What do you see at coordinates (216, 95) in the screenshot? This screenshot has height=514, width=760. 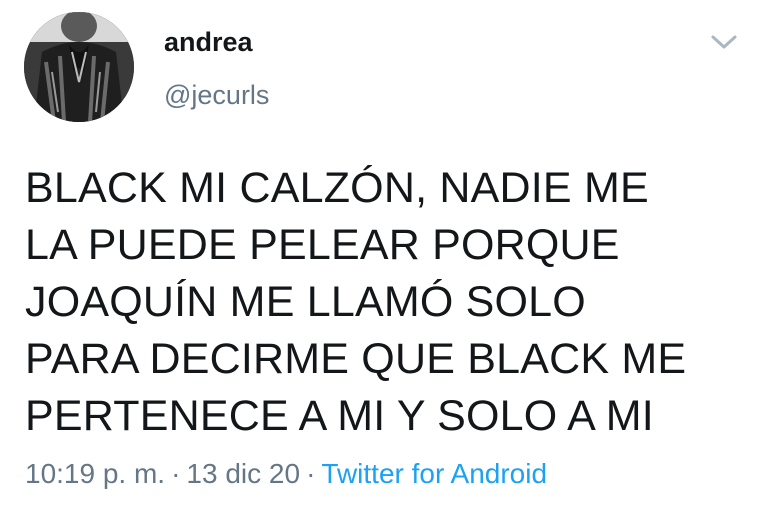 I see `user-handle: @jecurls` at bounding box center [216, 95].